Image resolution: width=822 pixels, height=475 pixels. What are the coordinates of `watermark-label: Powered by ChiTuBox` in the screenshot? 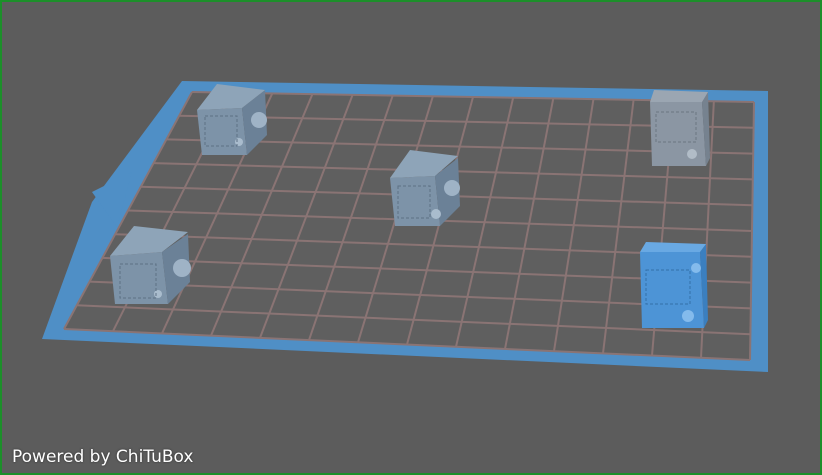 It's located at (103, 457).